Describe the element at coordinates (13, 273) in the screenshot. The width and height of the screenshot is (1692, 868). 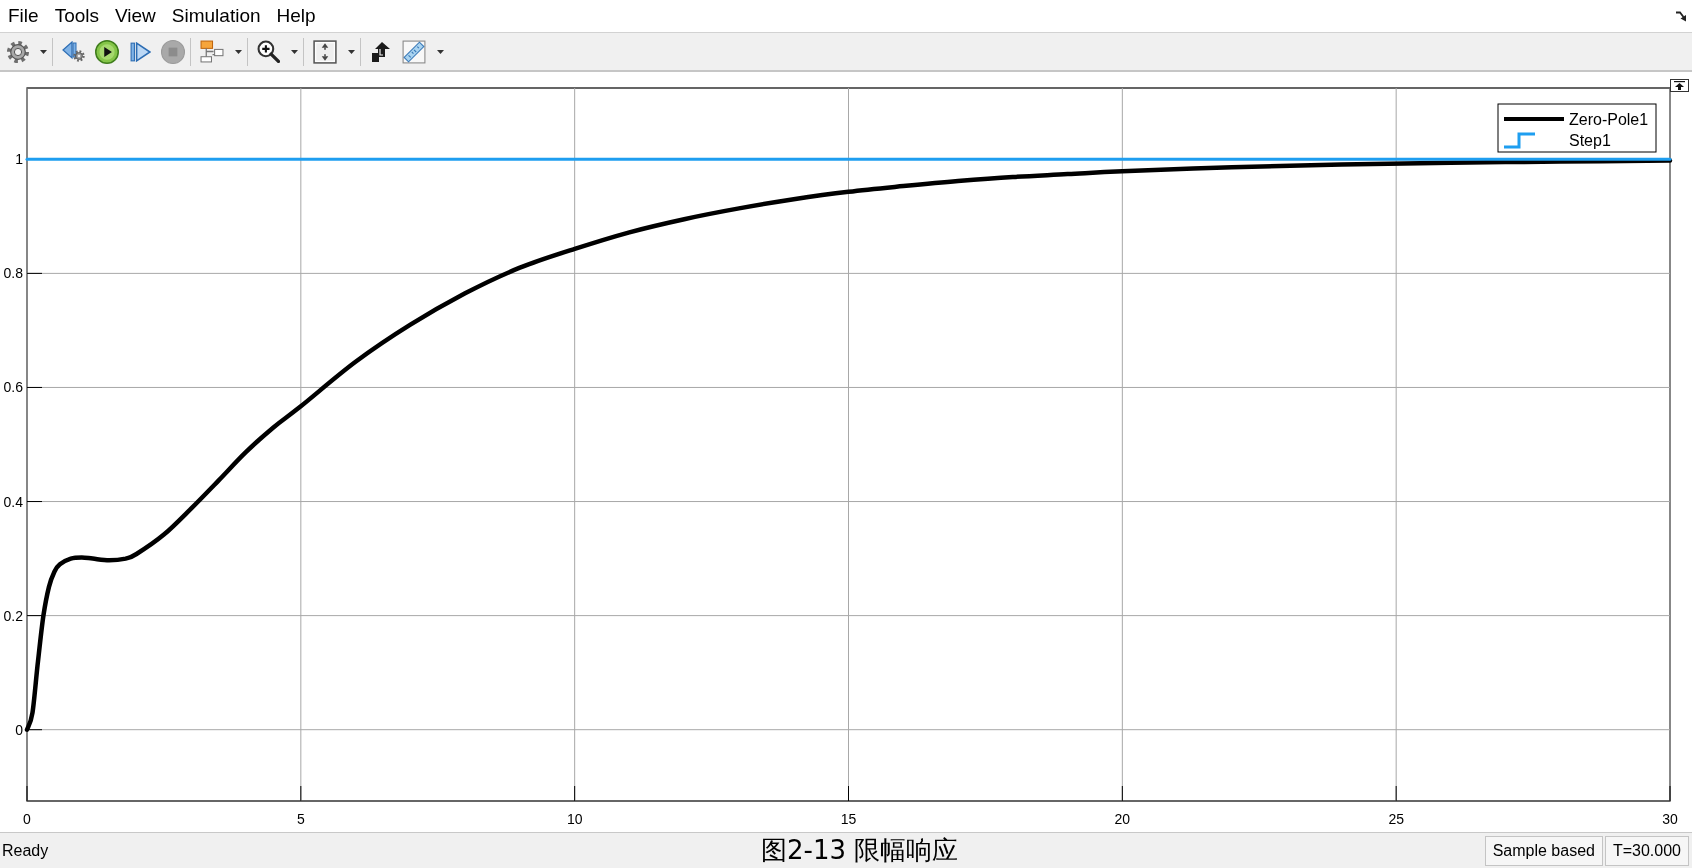
I see `y-tick-label: 0.8` at that location.